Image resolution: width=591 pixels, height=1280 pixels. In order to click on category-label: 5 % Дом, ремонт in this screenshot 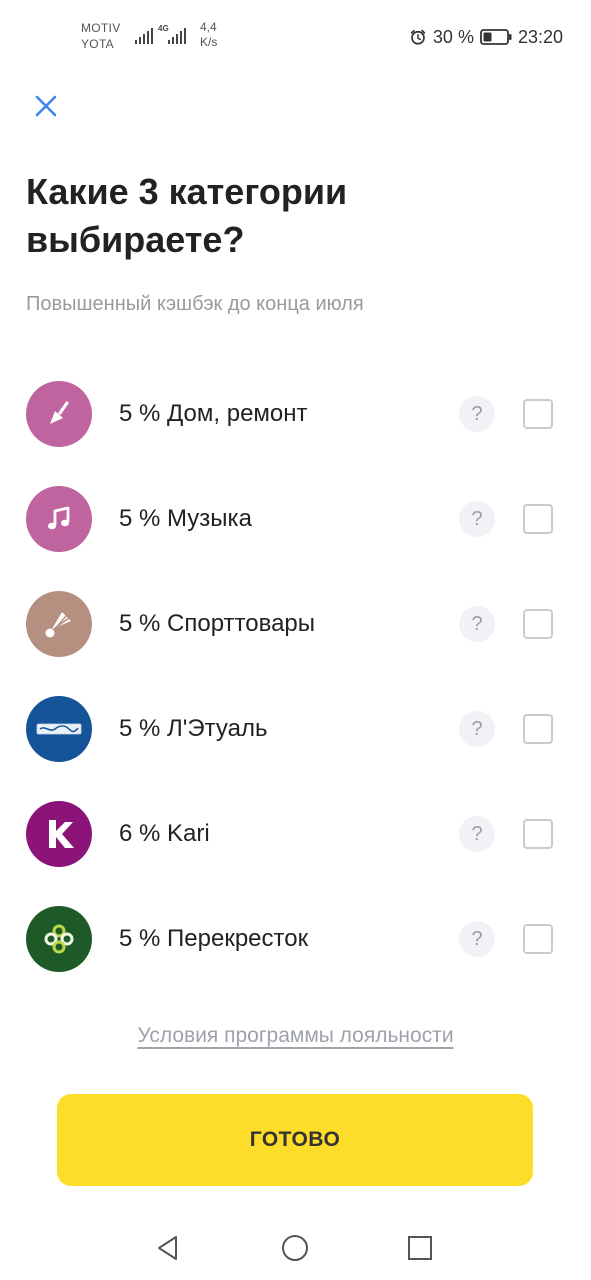, I will do `click(213, 413)`.